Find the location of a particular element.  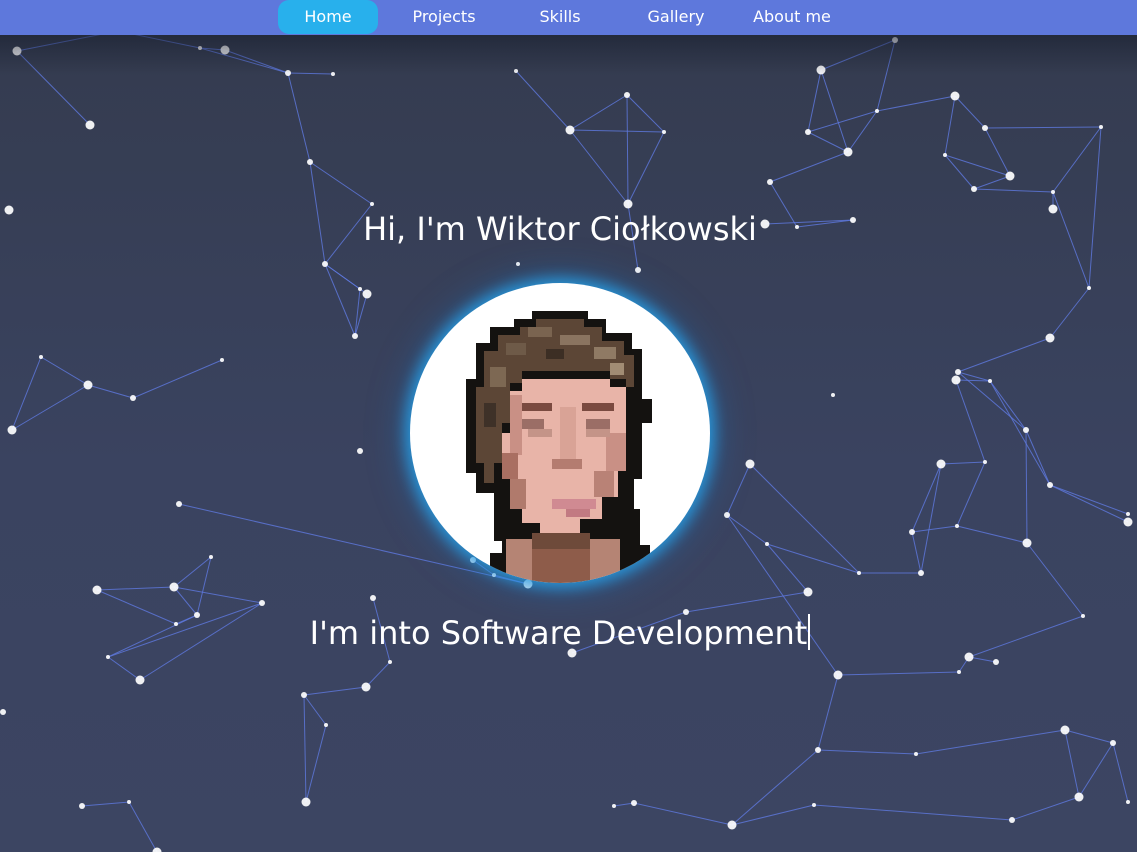

page-title: Hi, I'm Wiktor Ciołkowski is located at coordinates (560, 229).